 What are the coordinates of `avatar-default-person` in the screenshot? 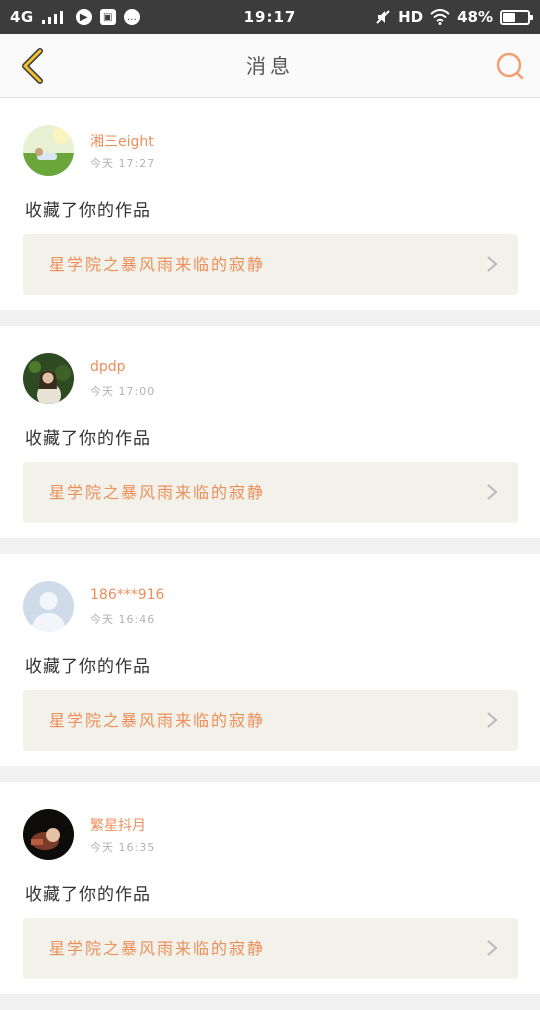 It's located at (48, 606).